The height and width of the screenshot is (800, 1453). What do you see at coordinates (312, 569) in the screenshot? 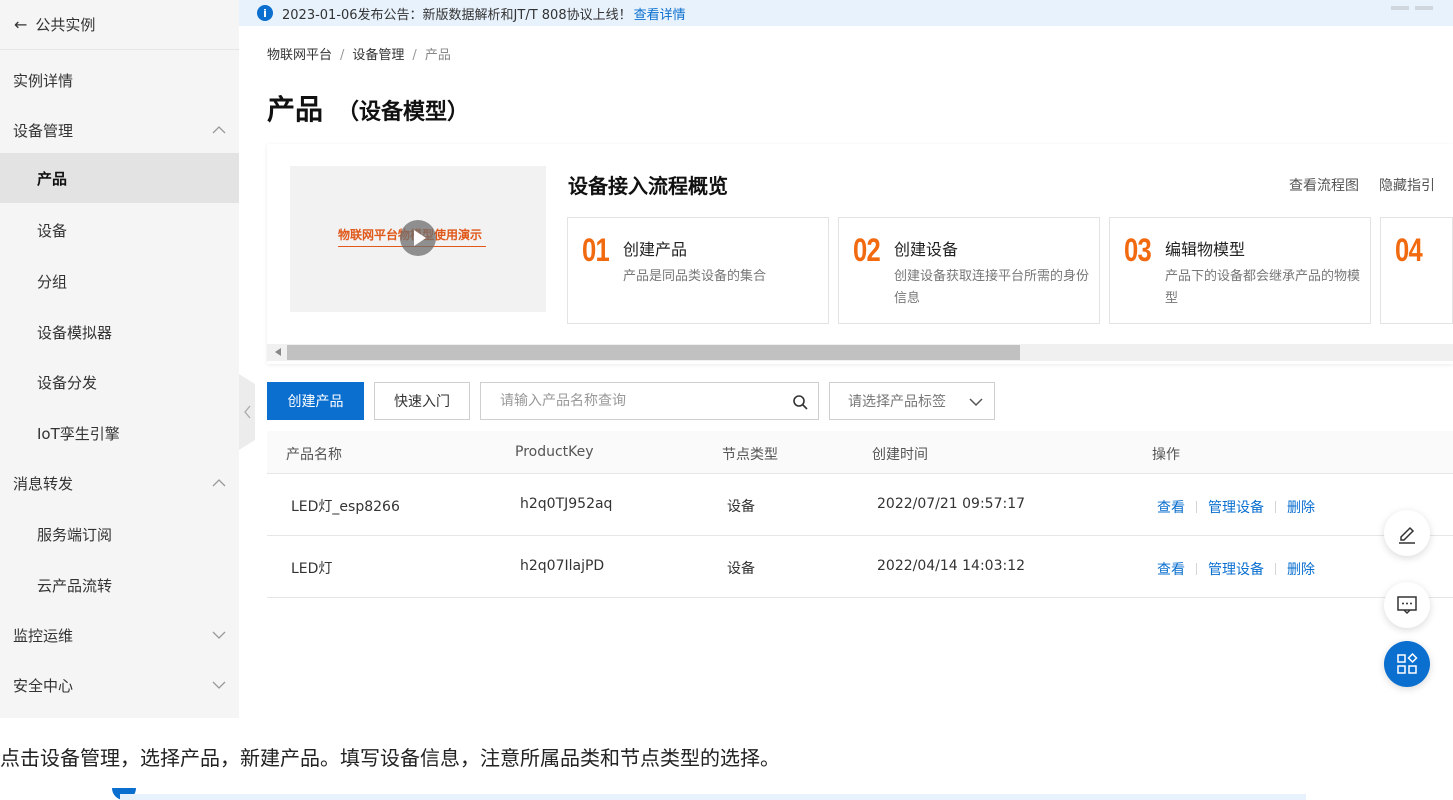
I see `product-name-cell: LED灯` at bounding box center [312, 569].